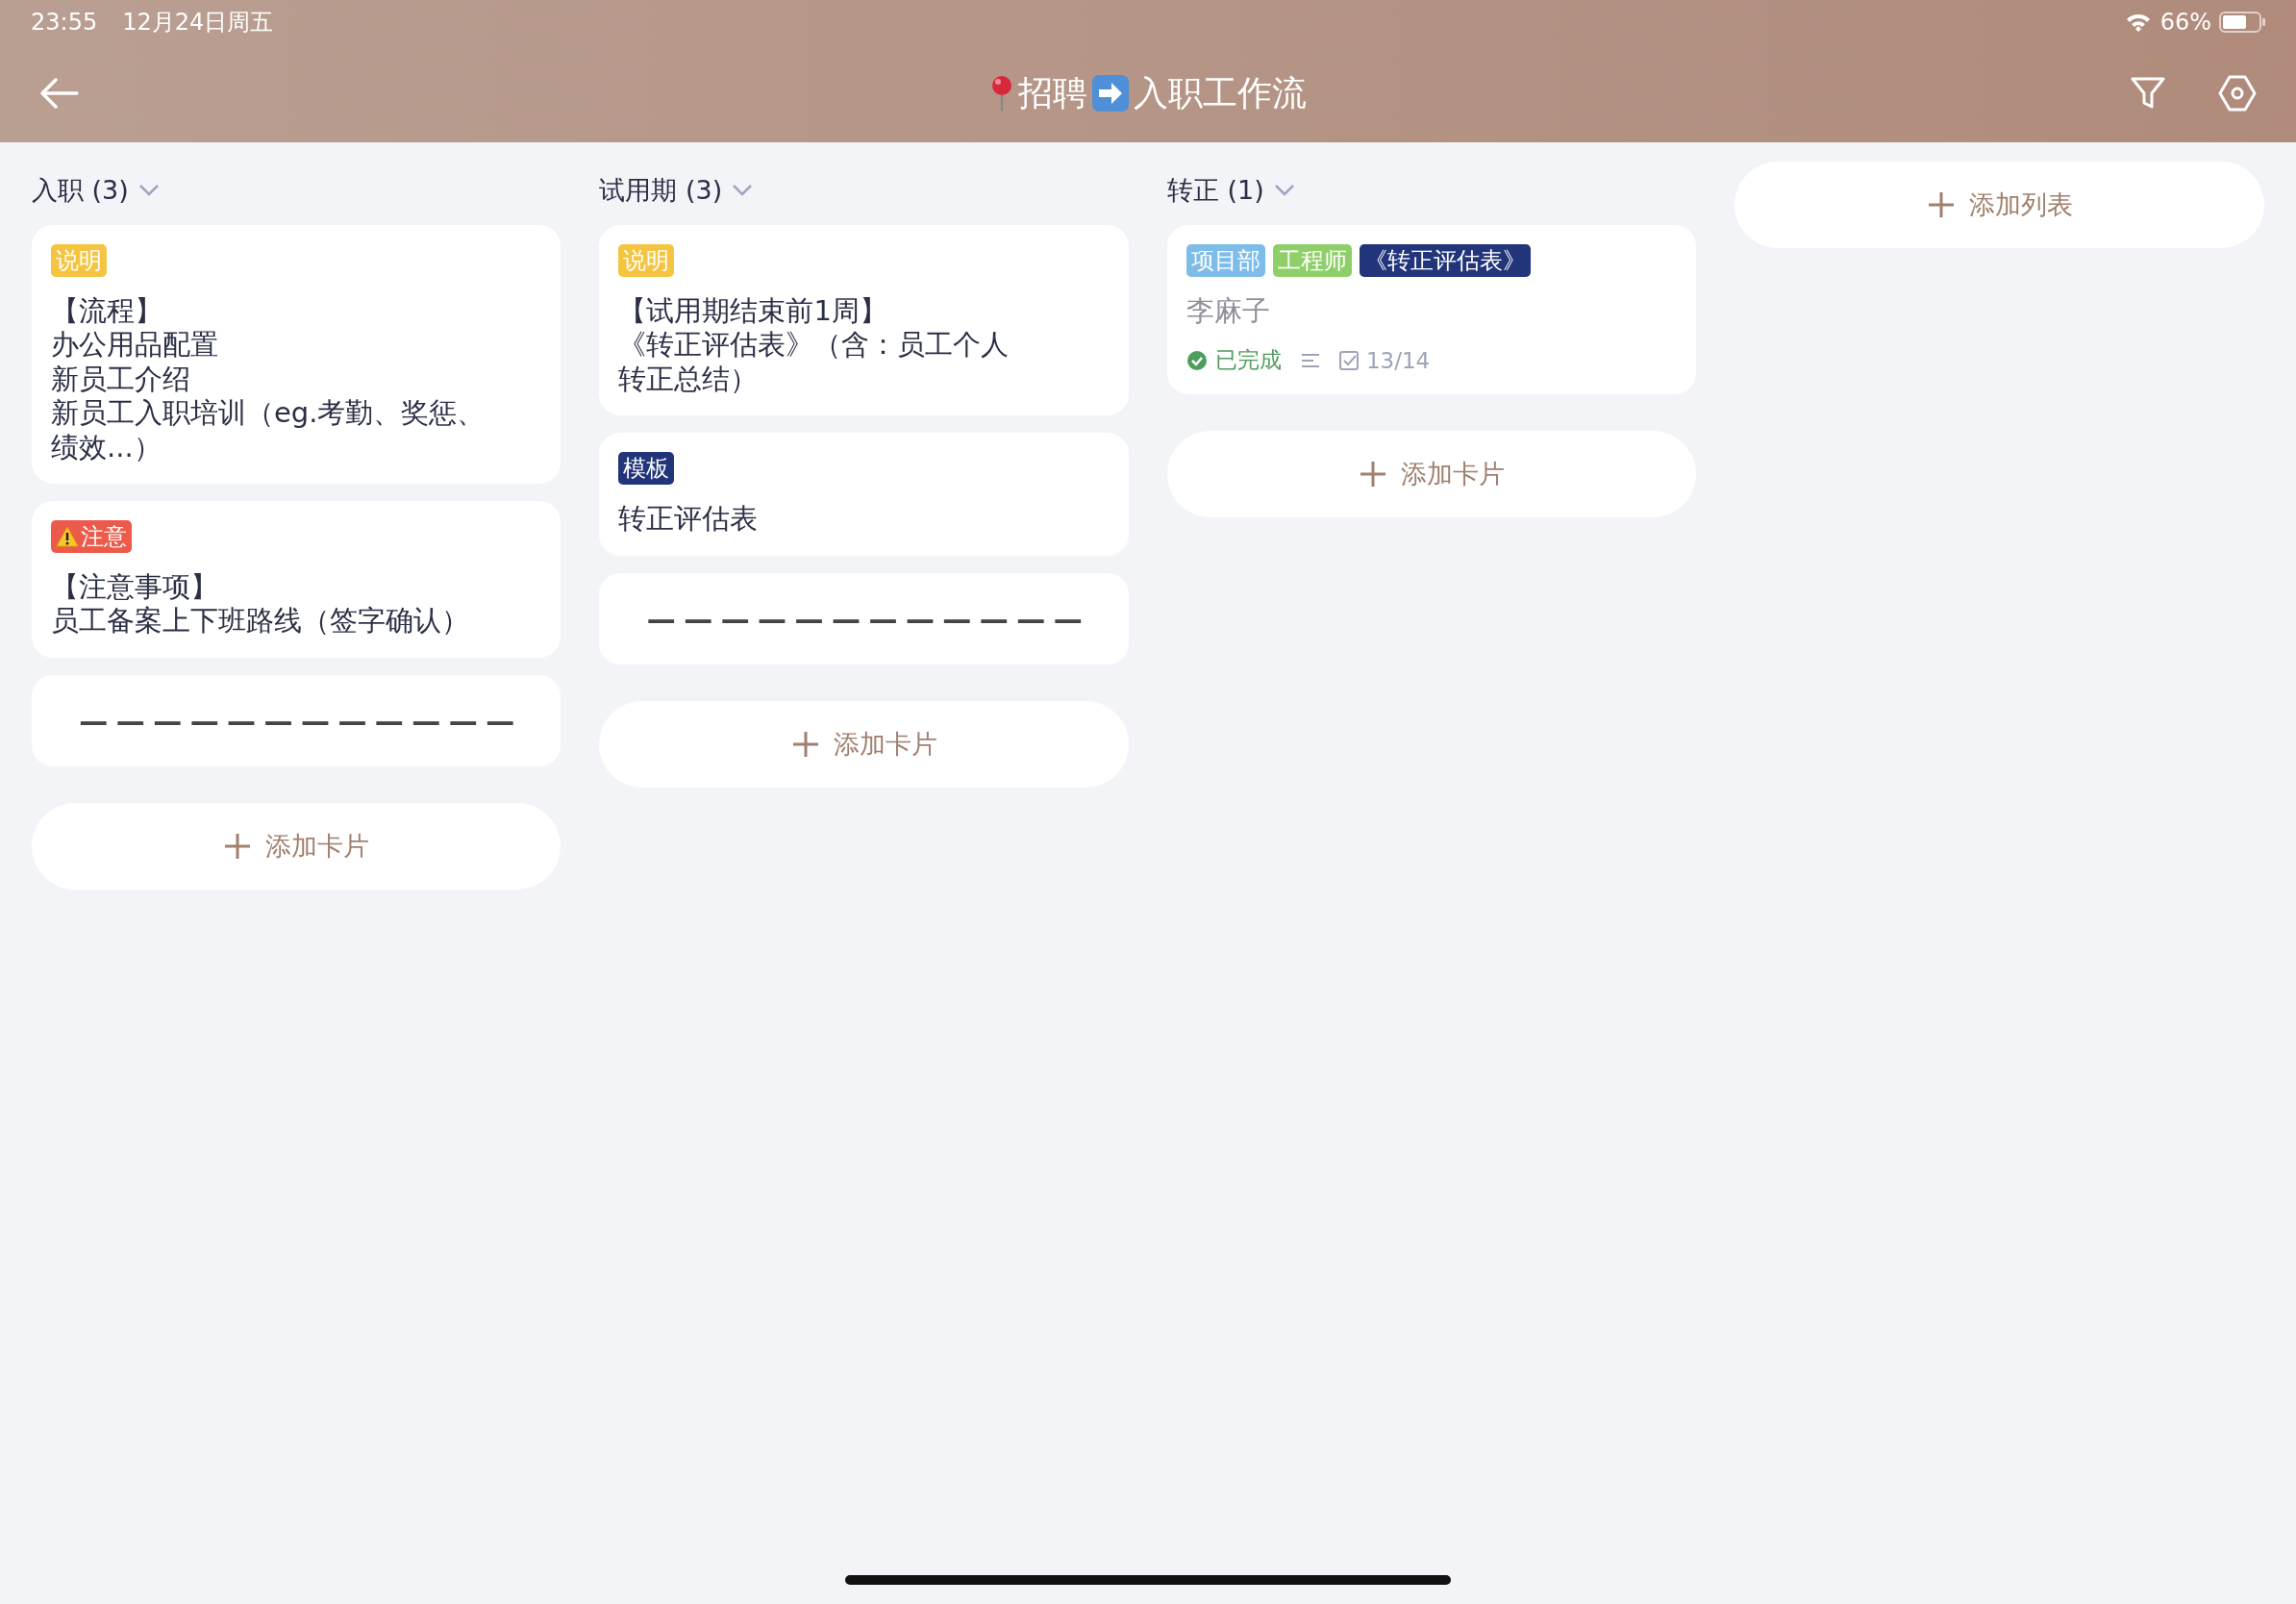  Describe the element at coordinates (2185, 22) in the screenshot. I see `battery-percent: 66%` at that location.